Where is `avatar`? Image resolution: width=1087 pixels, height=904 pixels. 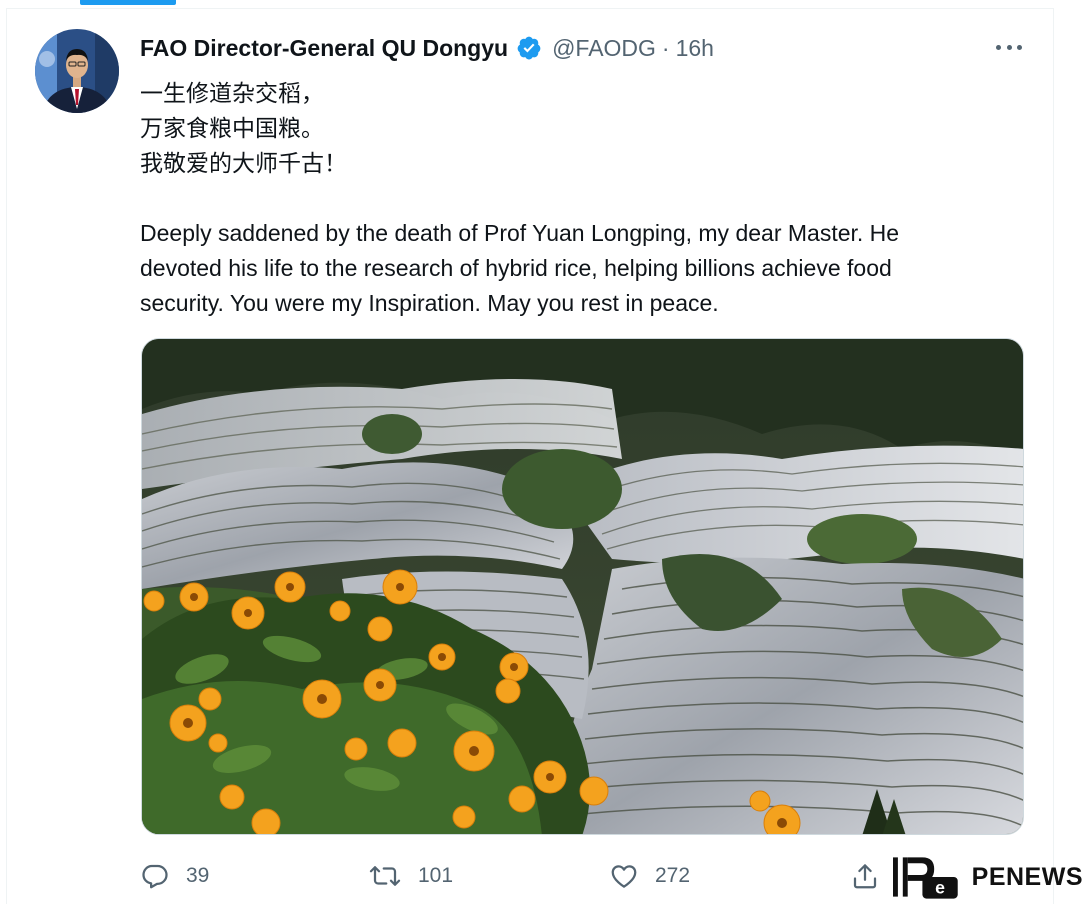 avatar is located at coordinates (77, 71).